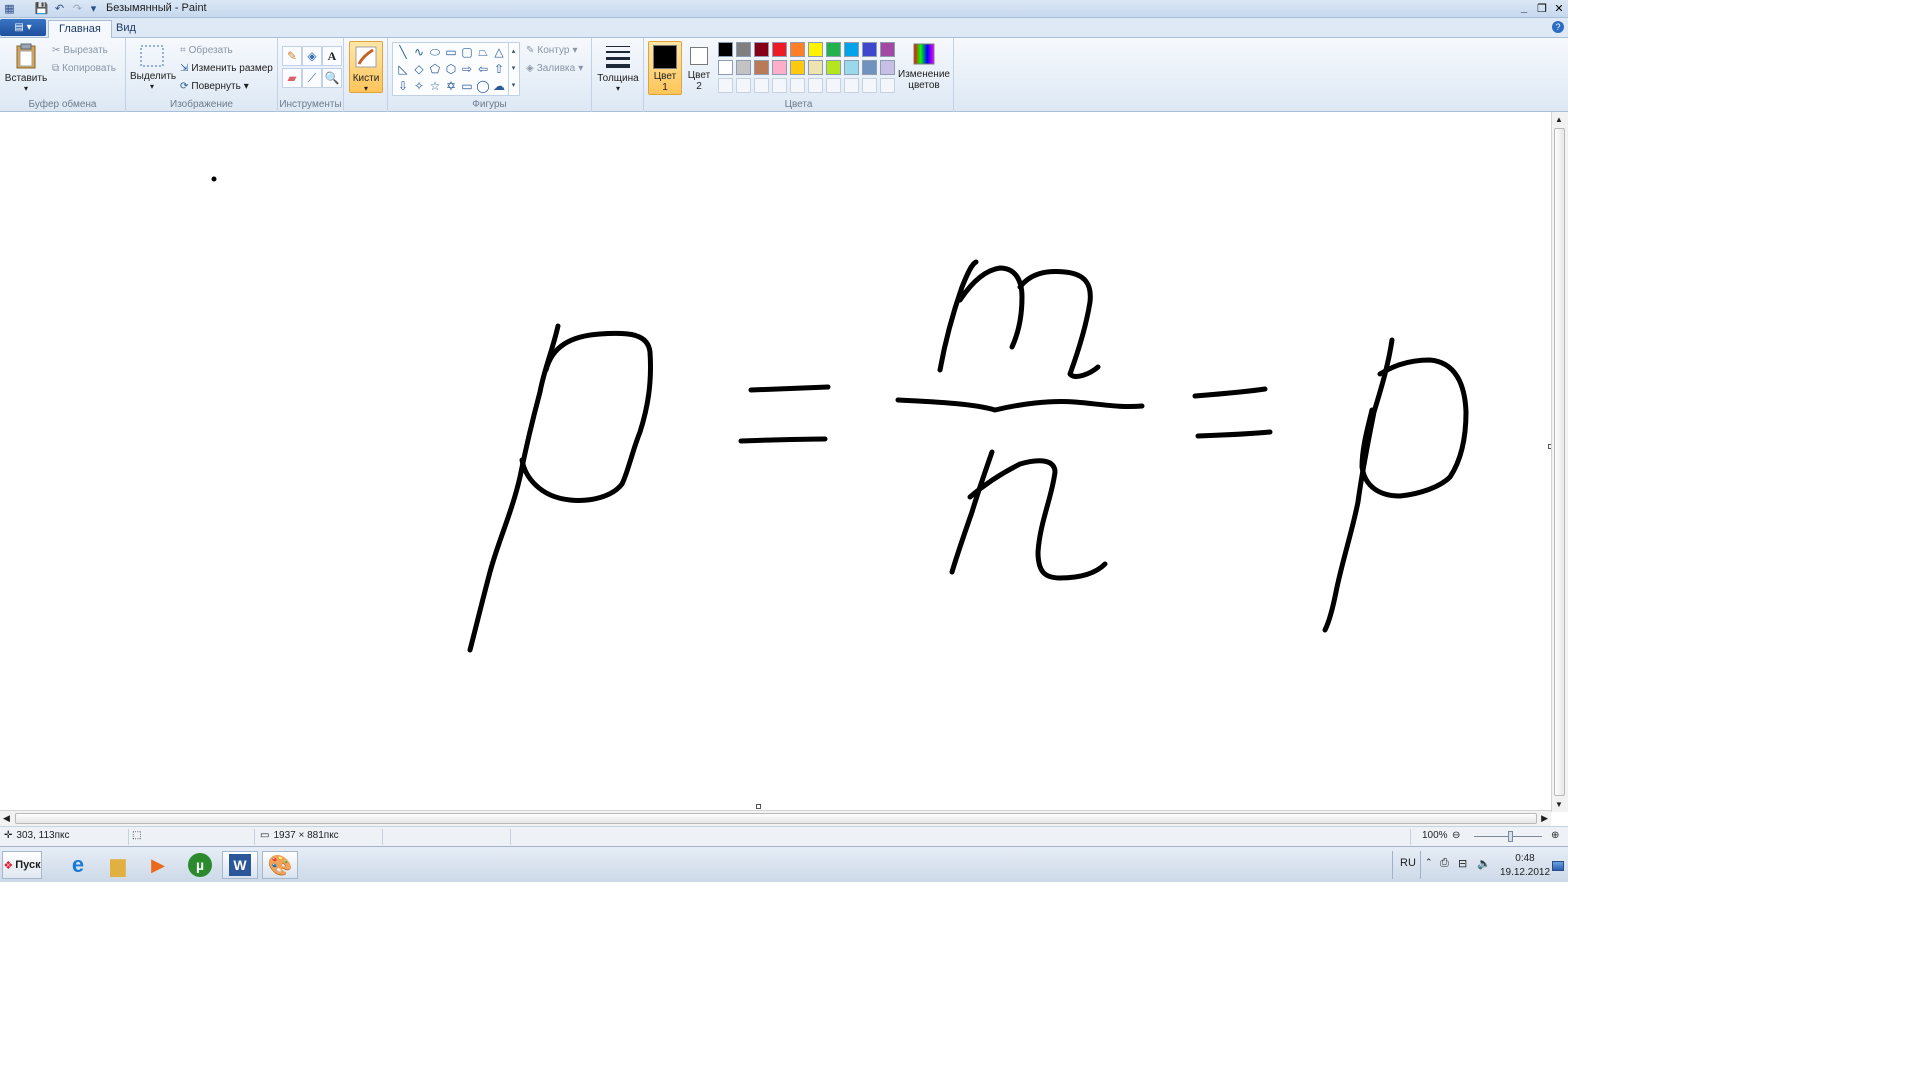  What do you see at coordinates (1524, 8) in the screenshot?
I see `minimize-button: _` at bounding box center [1524, 8].